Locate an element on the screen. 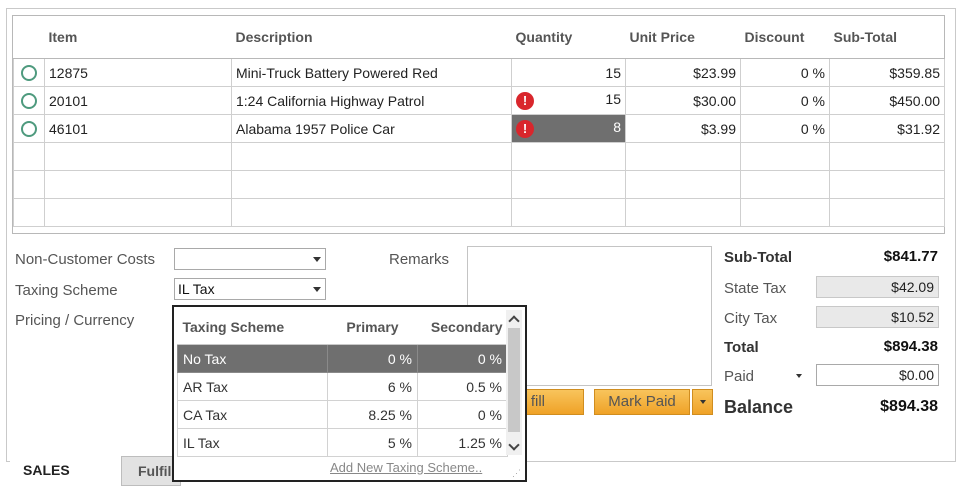 This screenshot has height=493, width=960. dropdown-option-row: CA Tax 8.25 % 0 % is located at coordinates (342, 414).